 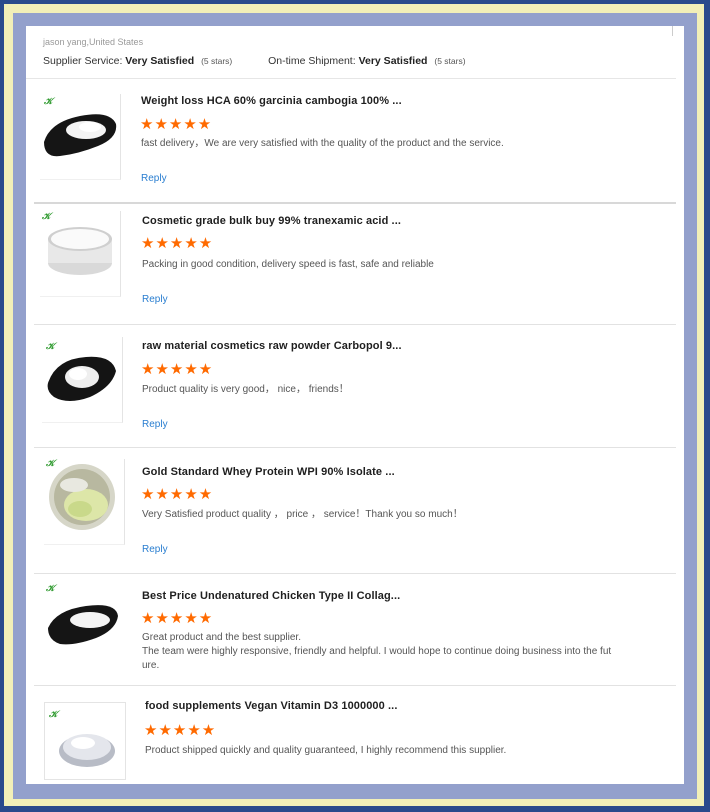 What do you see at coordinates (93, 42) in the screenshot?
I see `reviewer-name: jason yang,United States` at bounding box center [93, 42].